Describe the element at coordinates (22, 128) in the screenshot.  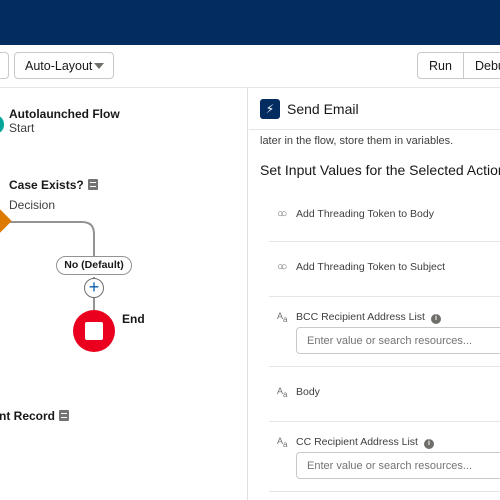
I see `start-node-subtitle: Start` at that location.